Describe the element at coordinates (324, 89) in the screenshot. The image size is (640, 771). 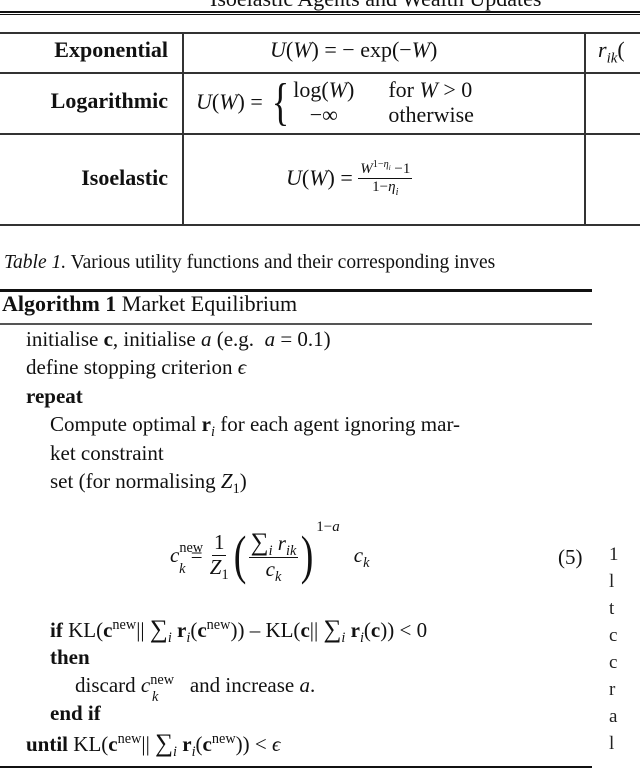
I see `case-value: log(W)` at that location.